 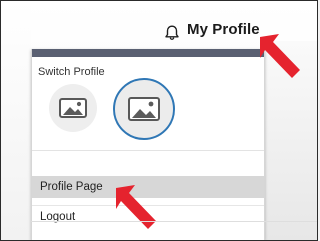 I want to click on menu-top-bar, so click(x=148, y=53).